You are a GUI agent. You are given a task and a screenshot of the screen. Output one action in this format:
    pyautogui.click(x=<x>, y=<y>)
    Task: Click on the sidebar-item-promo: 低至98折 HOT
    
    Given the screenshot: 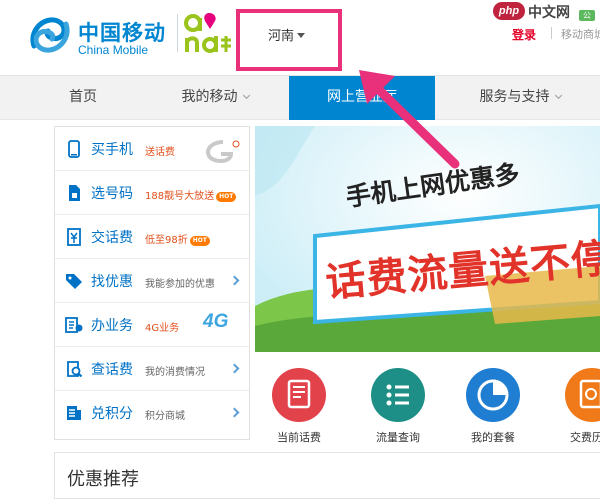 What is the action you would take?
    pyautogui.click(x=177, y=238)
    